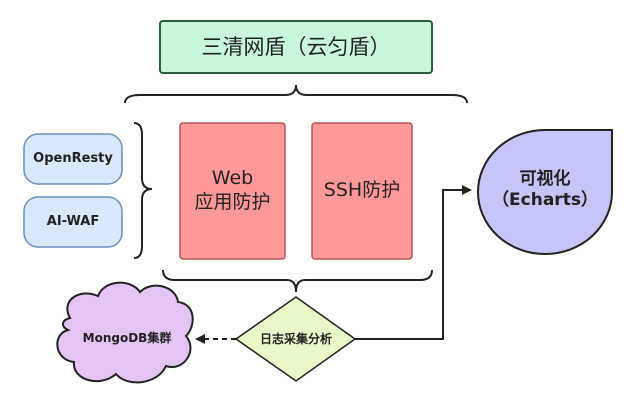 This screenshot has width=628, height=408. I want to click on left-brace, so click(143, 190).